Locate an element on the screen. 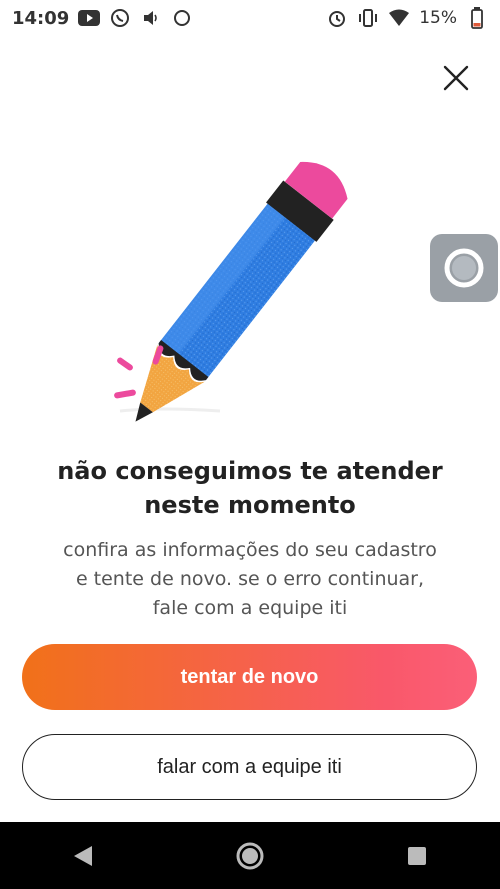 The image size is (500, 889). battery-icon is located at coordinates (477, 18).